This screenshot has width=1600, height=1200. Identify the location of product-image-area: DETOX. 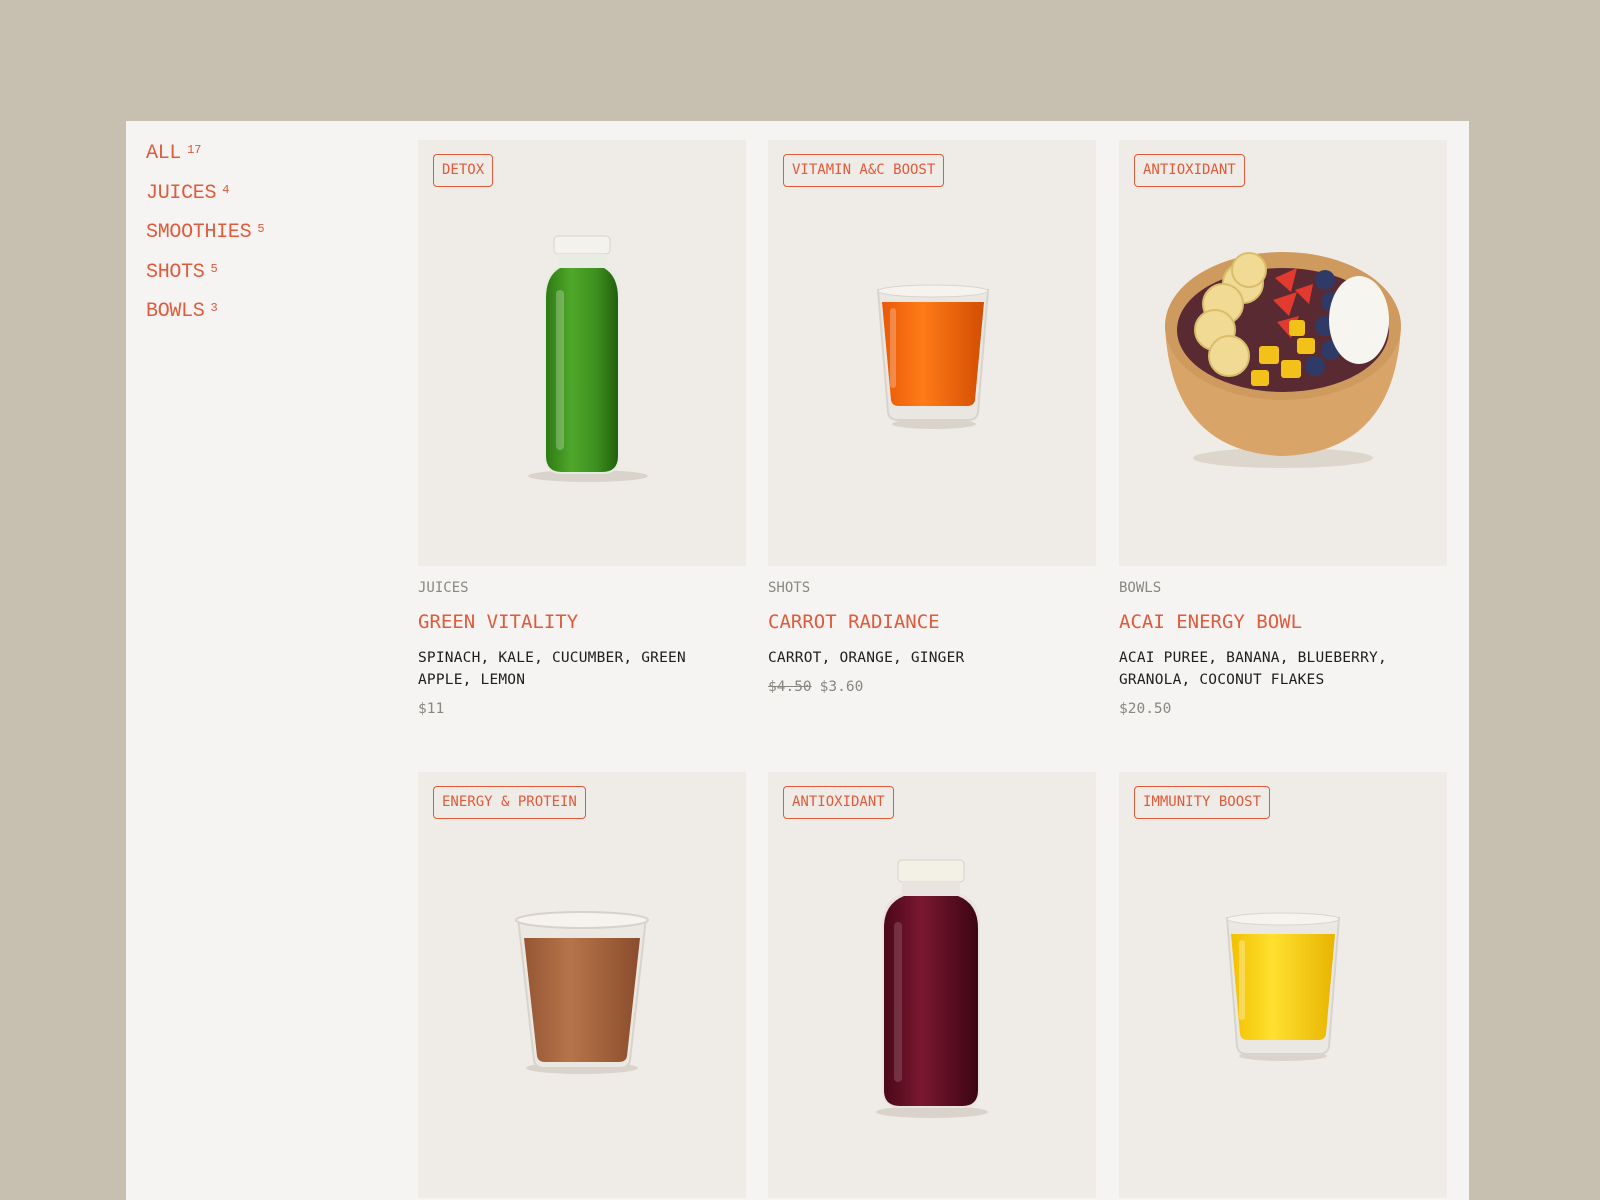
(582, 353).